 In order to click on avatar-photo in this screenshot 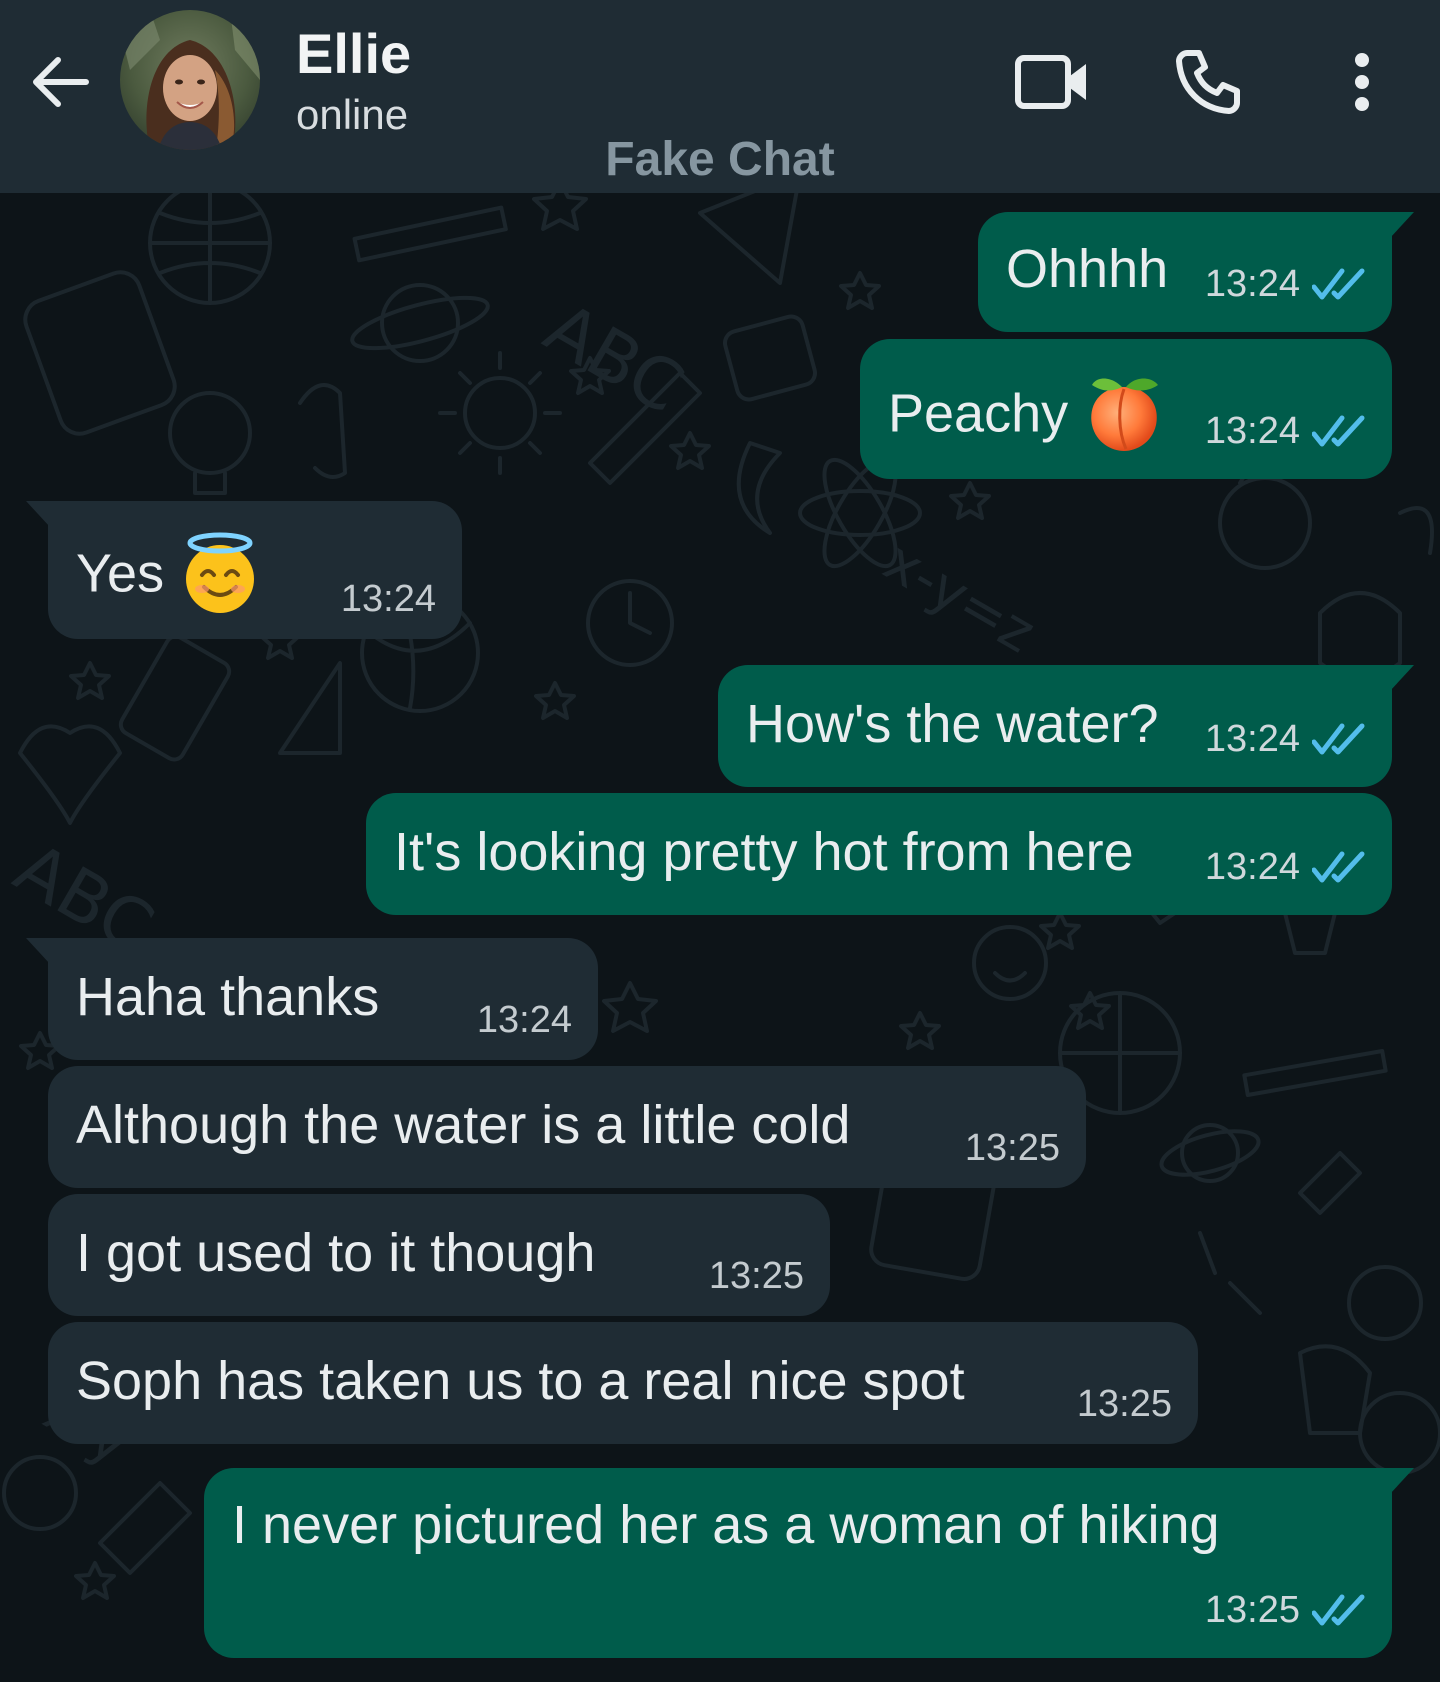, I will do `click(190, 80)`.